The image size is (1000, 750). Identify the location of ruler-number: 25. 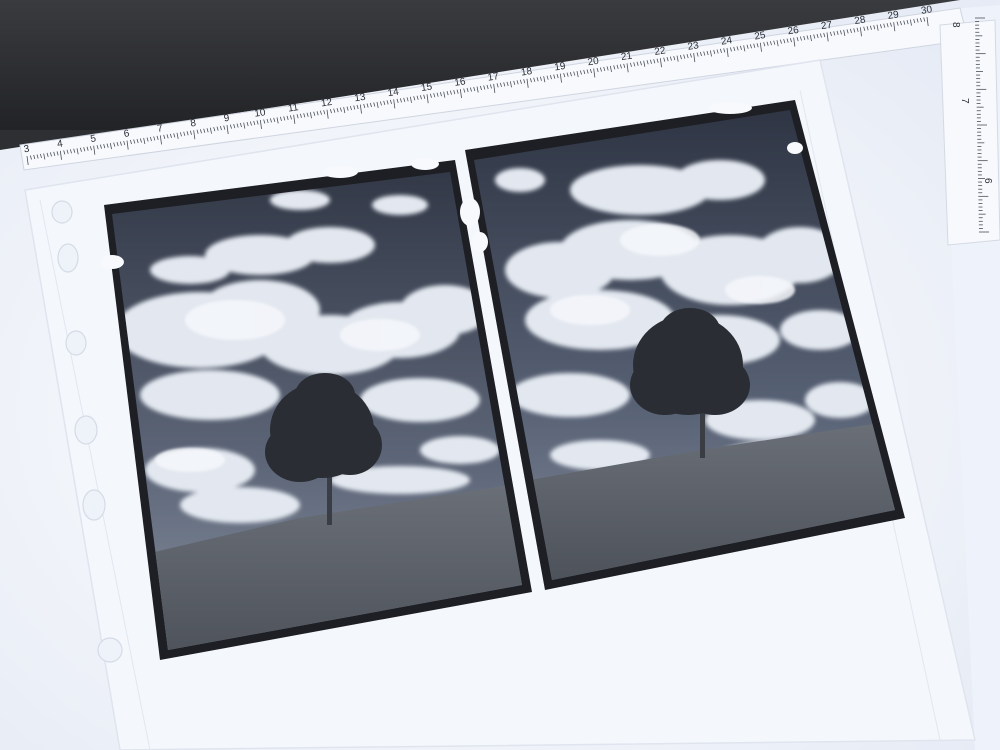
(760, 36).